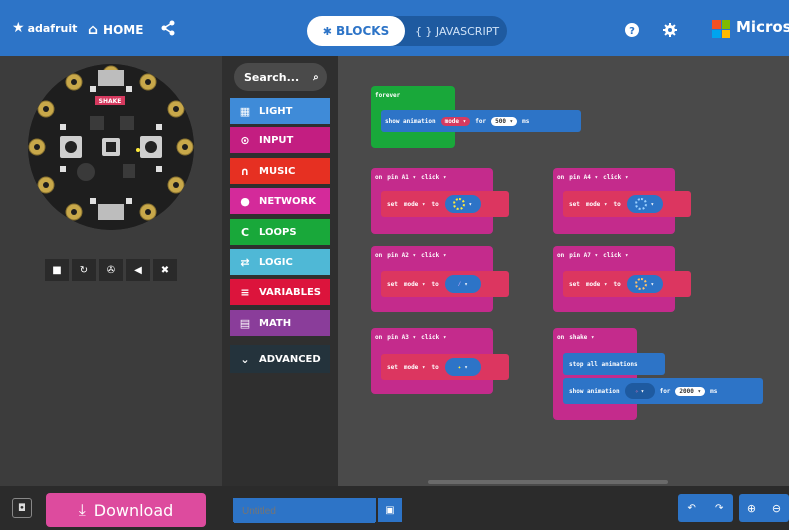  Describe the element at coordinates (290, 292) in the screenshot. I see `category-label: VARIABLES` at that location.